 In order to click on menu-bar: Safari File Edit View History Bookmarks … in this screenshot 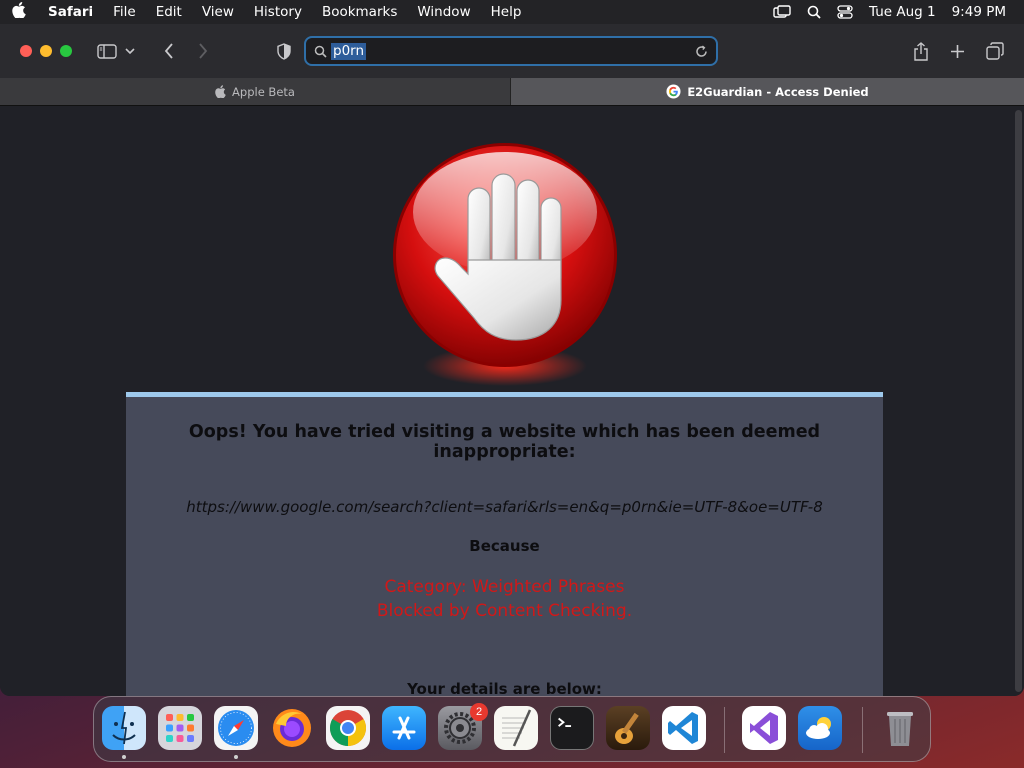, I will do `click(512, 12)`.